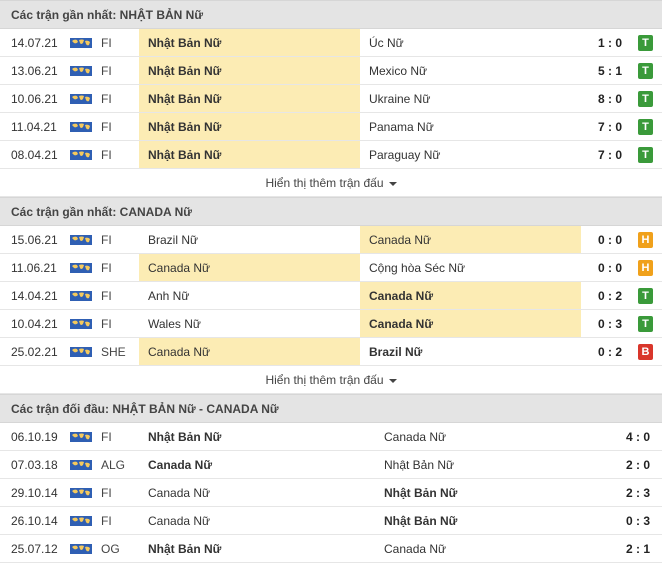 This screenshot has width=662, height=563. What do you see at coordinates (470, 42) in the screenshot?
I see `away-team: Úc Nữ` at bounding box center [470, 42].